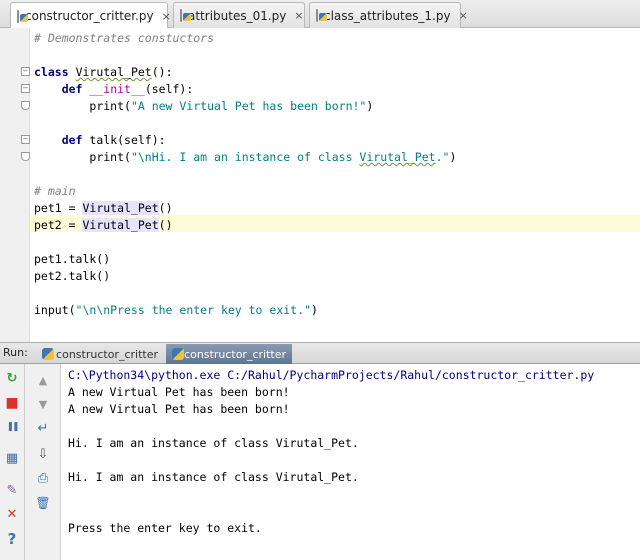  What do you see at coordinates (12, 379) in the screenshot?
I see `rerun-icon: ↻` at bounding box center [12, 379].